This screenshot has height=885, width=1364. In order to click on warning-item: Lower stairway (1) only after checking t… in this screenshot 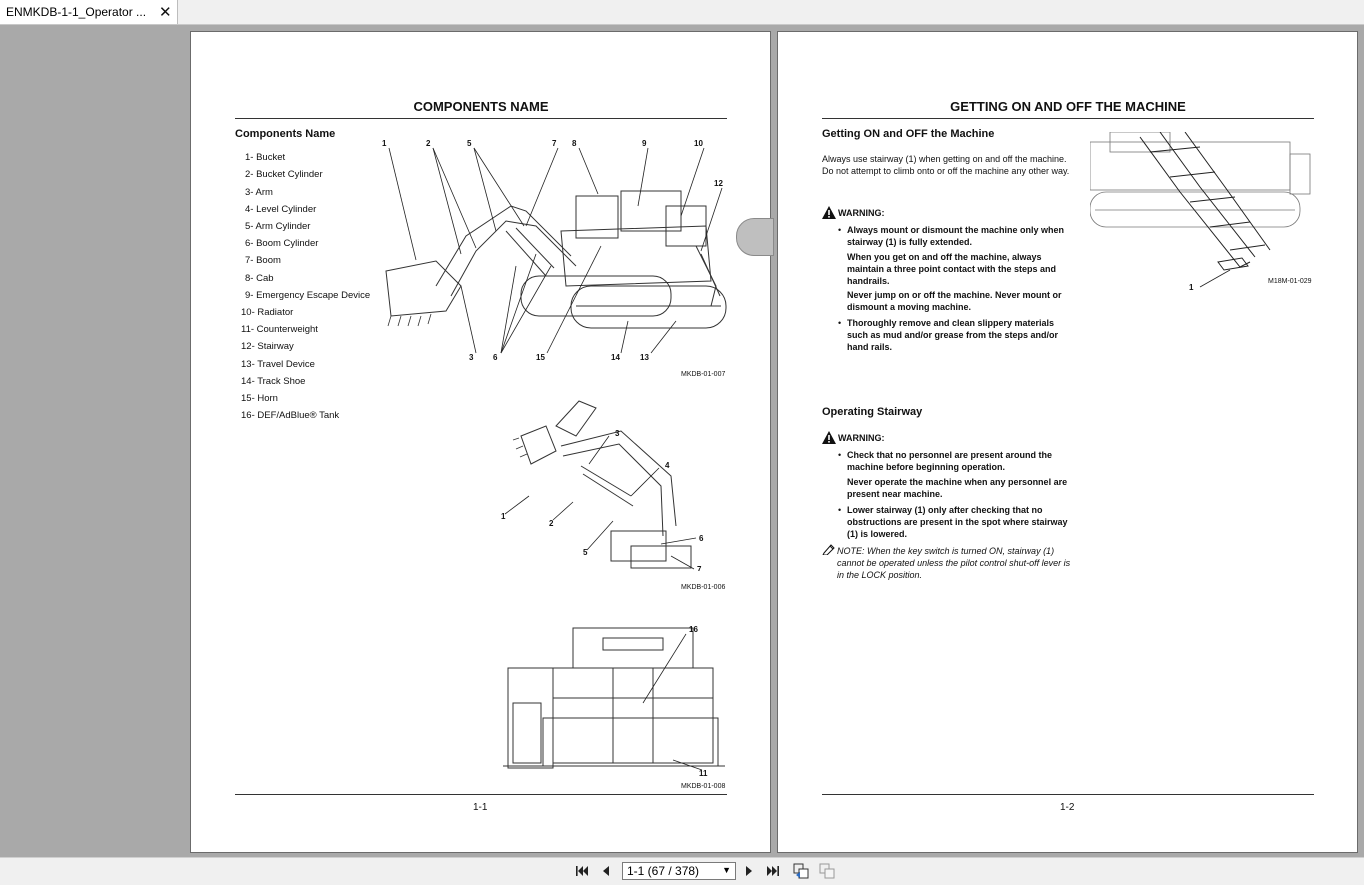, I will do `click(957, 522)`.